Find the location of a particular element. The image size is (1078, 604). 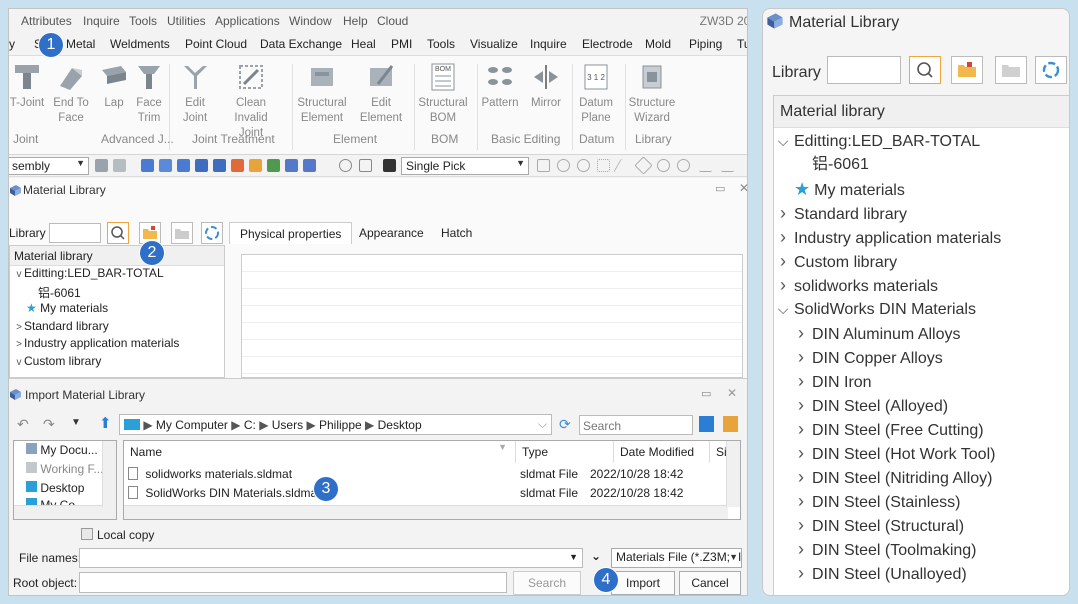

tab-visualize: Visualize is located at coordinates (494, 44).